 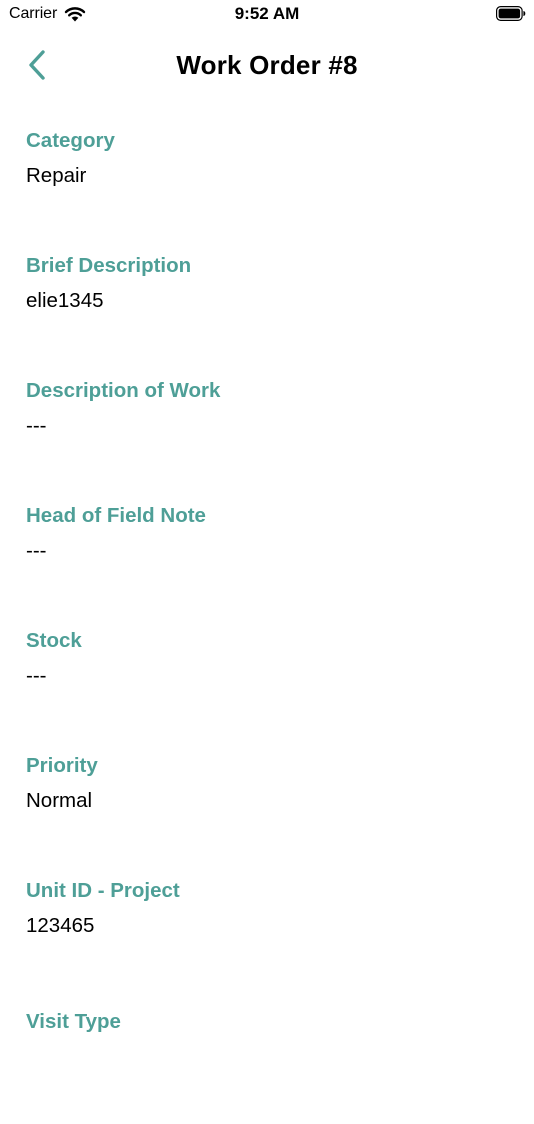 What do you see at coordinates (59, 800) in the screenshot?
I see `field-value: Normal` at bounding box center [59, 800].